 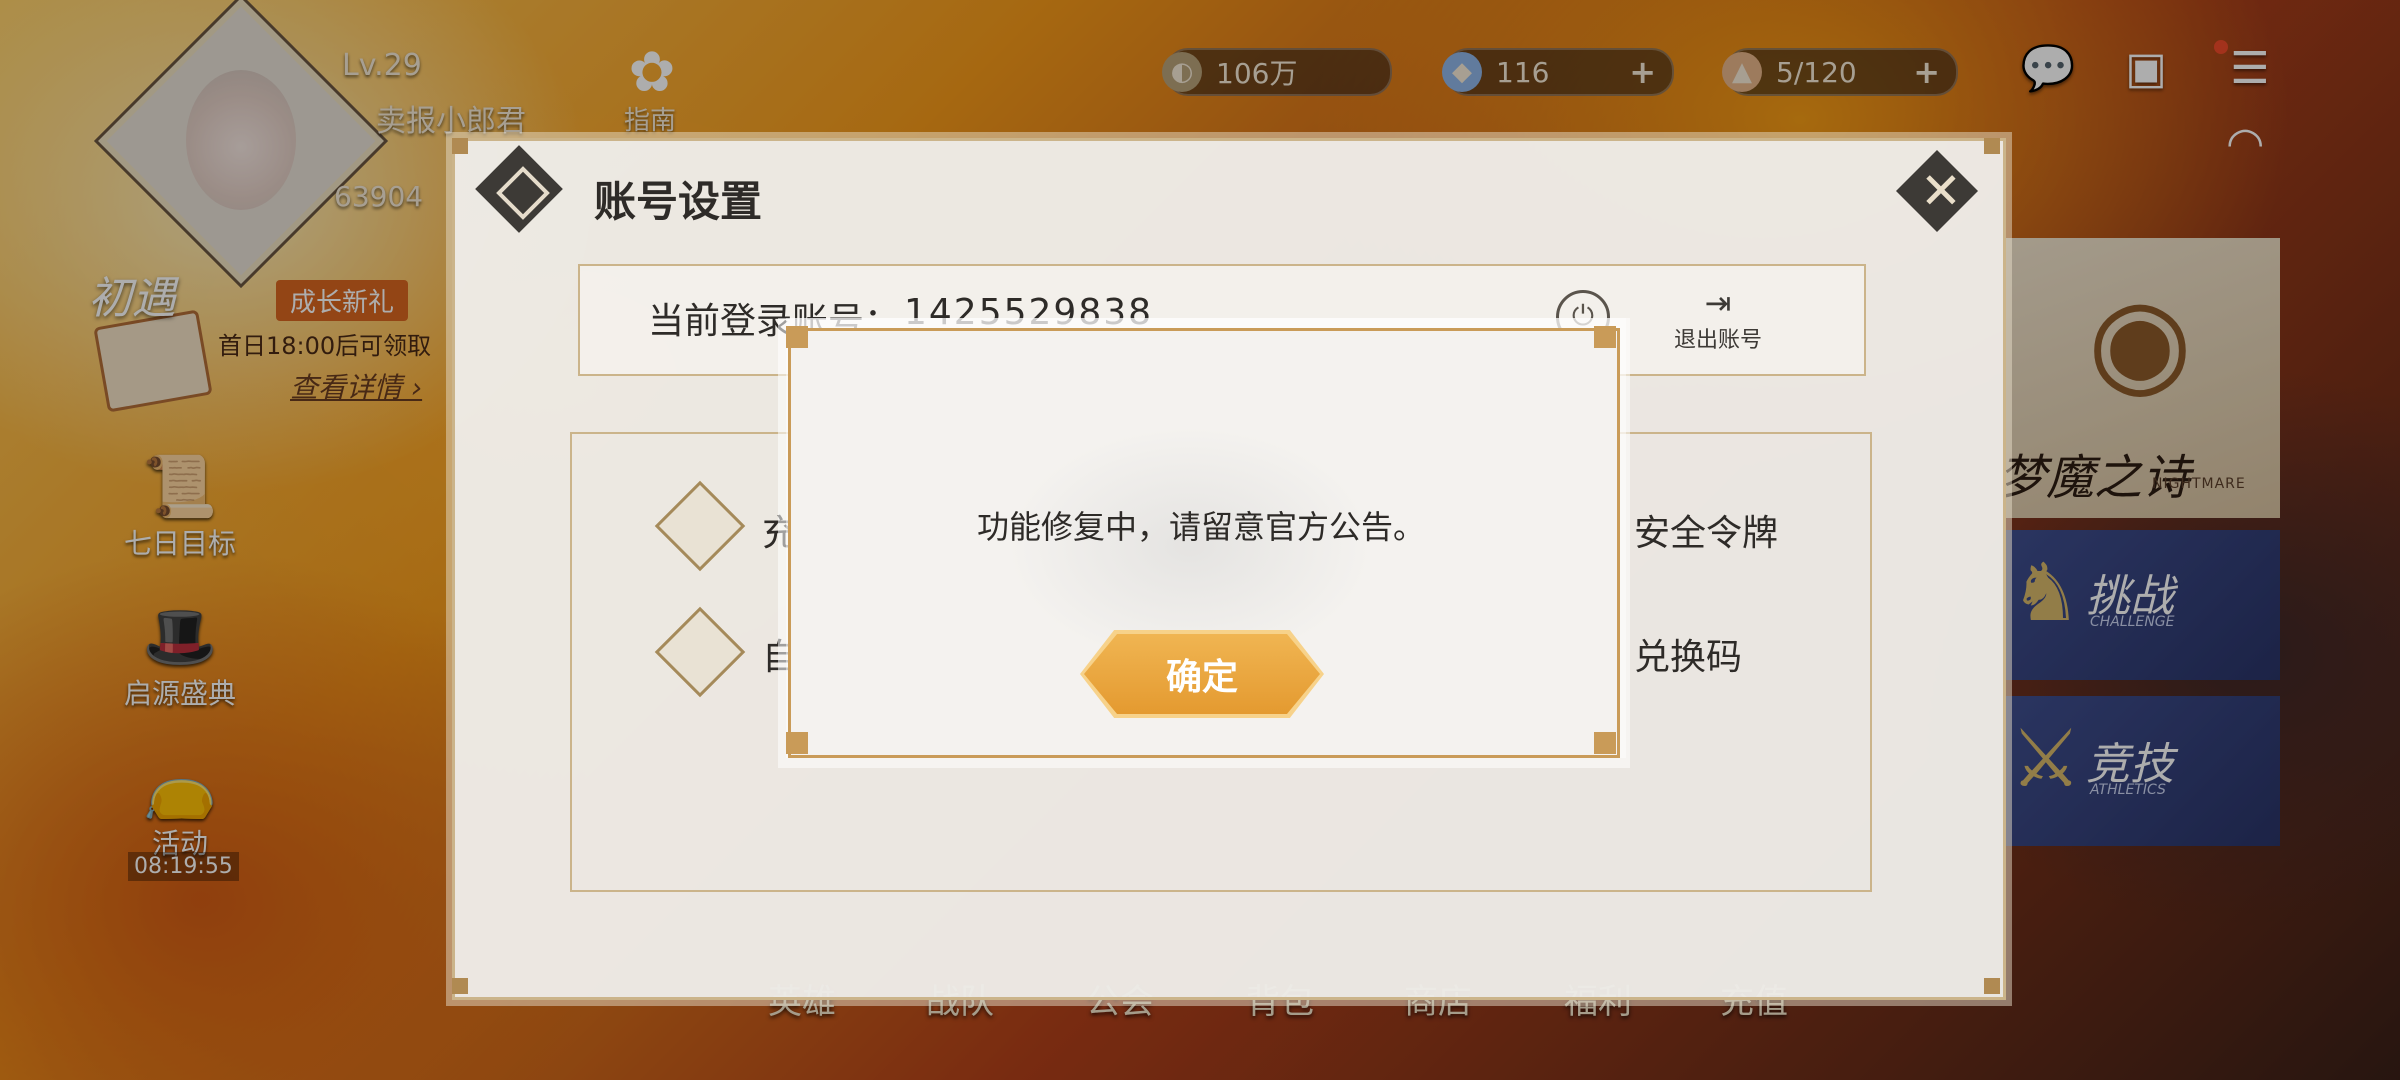 I want to click on dialog-message: 功能修复中，请留意官方公告。, so click(x=1200, y=527).